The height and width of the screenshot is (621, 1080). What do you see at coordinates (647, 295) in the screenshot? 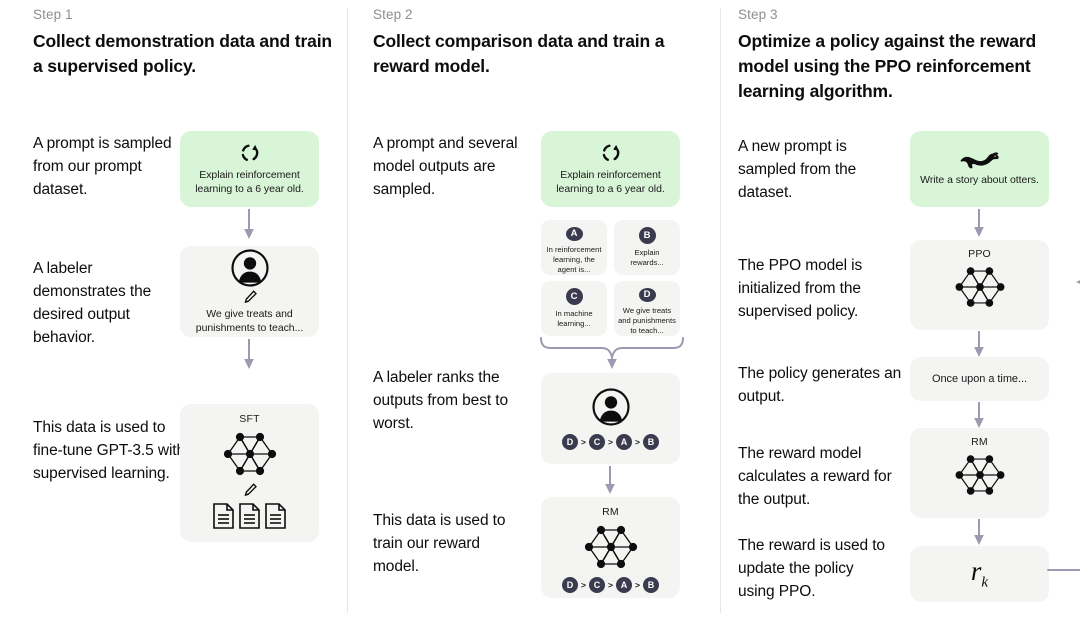
I see `option-badge-d: D` at bounding box center [647, 295].